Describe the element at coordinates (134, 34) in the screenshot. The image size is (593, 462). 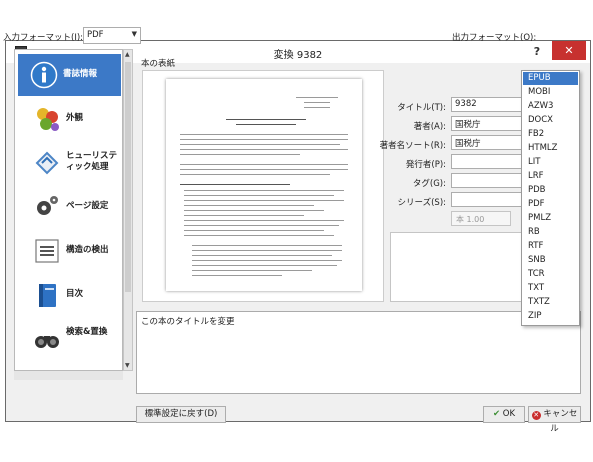
I see `chevron-down-icon: ▼` at that location.